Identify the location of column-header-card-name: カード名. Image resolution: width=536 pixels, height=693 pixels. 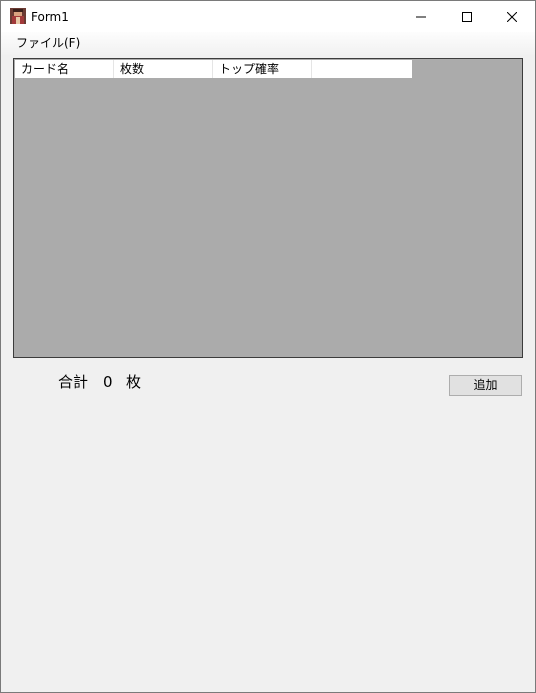
(64, 69).